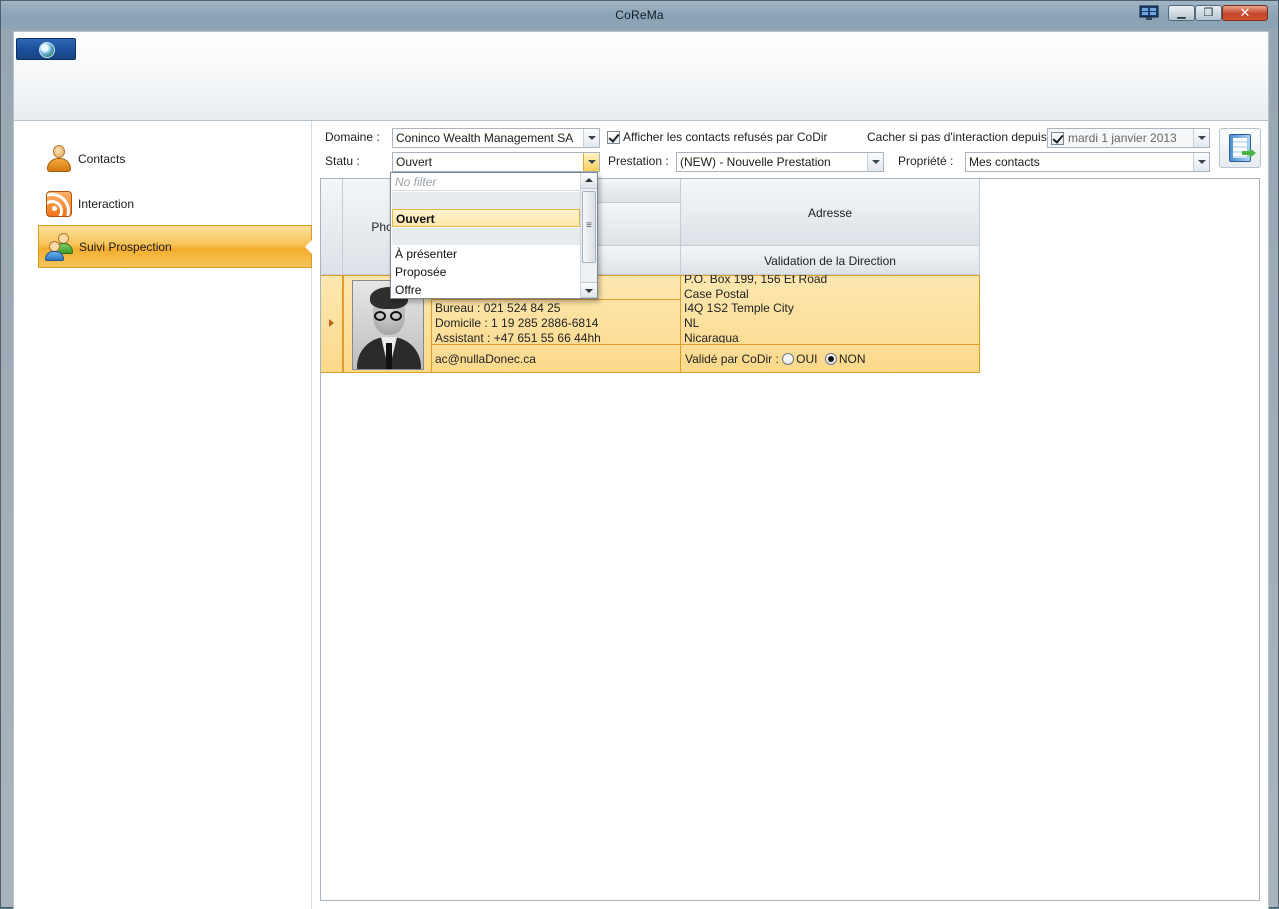 Image resolution: width=1279 pixels, height=909 pixels. Describe the element at coordinates (352, 137) in the screenshot. I see `domaine-label: Domaine :` at that location.